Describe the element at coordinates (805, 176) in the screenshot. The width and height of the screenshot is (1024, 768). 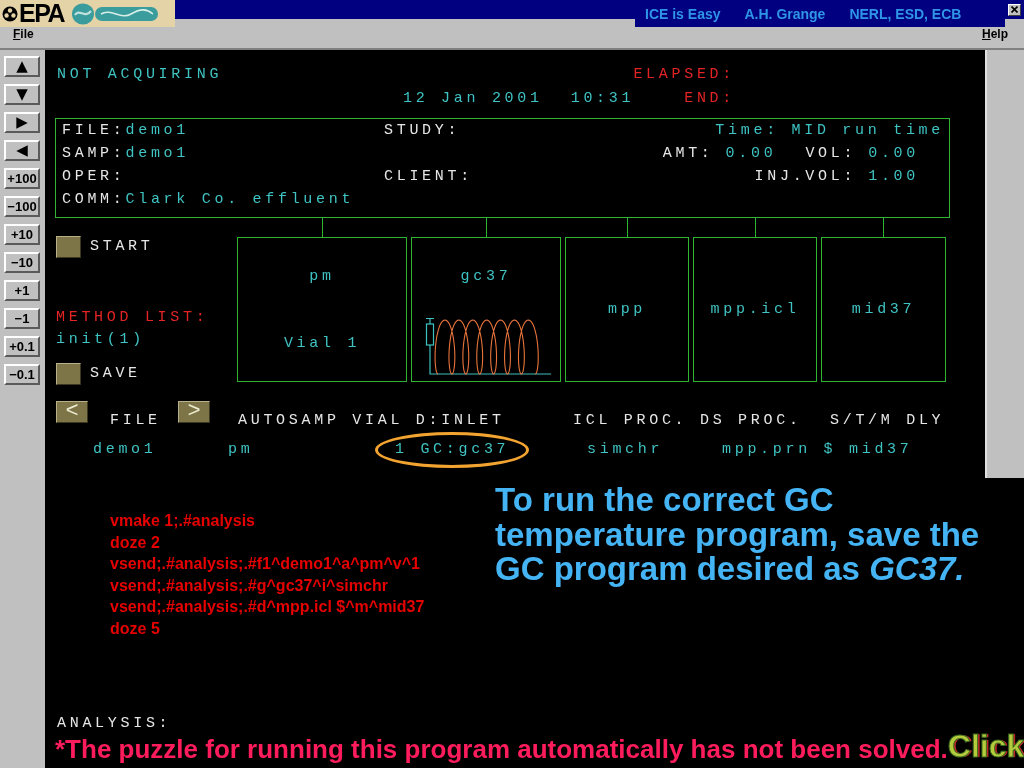
I see `field-label: INJ.VOL:` at that location.